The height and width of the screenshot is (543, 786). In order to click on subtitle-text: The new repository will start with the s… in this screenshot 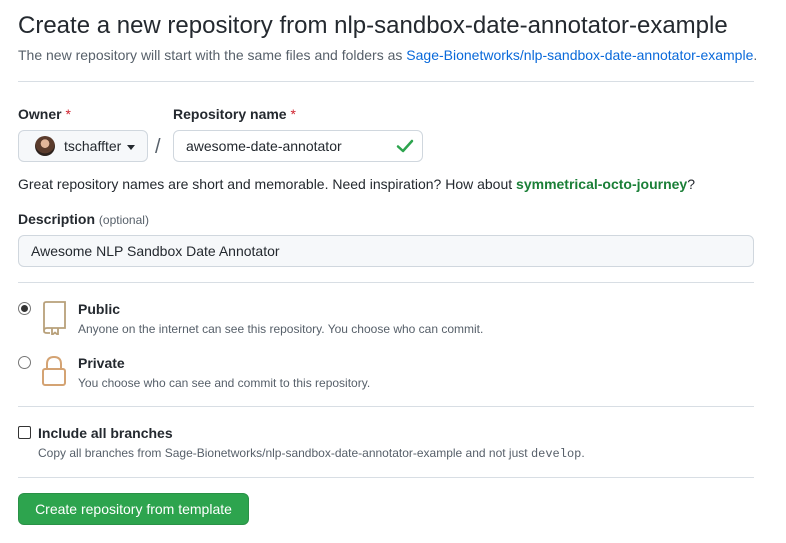, I will do `click(212, 55)`.